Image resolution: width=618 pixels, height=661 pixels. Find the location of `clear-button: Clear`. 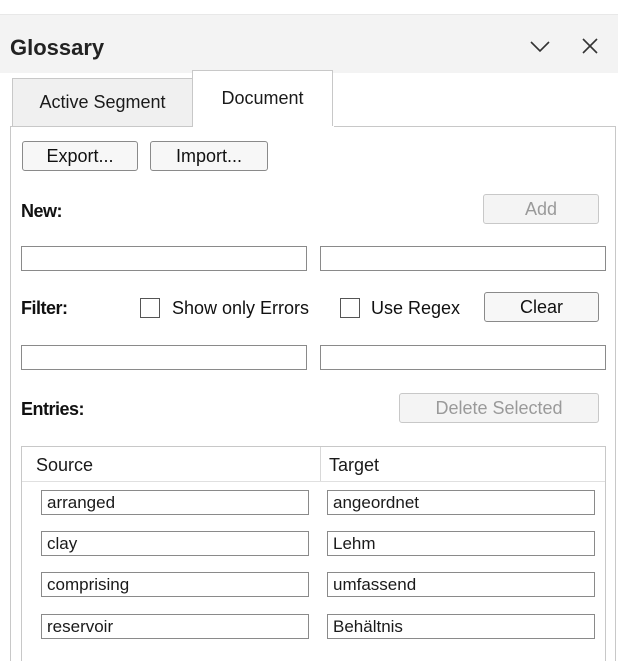

clear-button: Clear is located at coordinates (541, 307).